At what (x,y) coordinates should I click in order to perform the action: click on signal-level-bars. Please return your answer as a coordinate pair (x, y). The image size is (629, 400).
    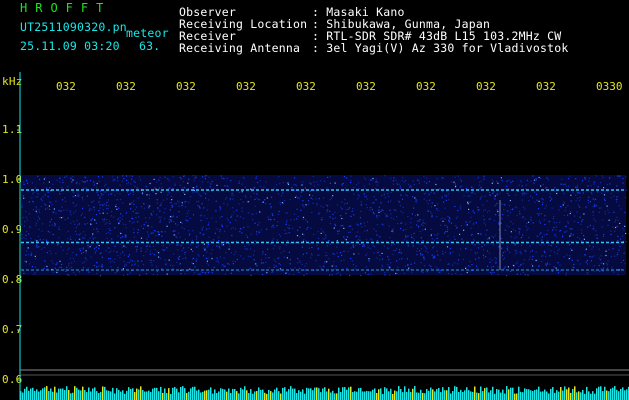
    Looking at the image, I should click on (324, 393).